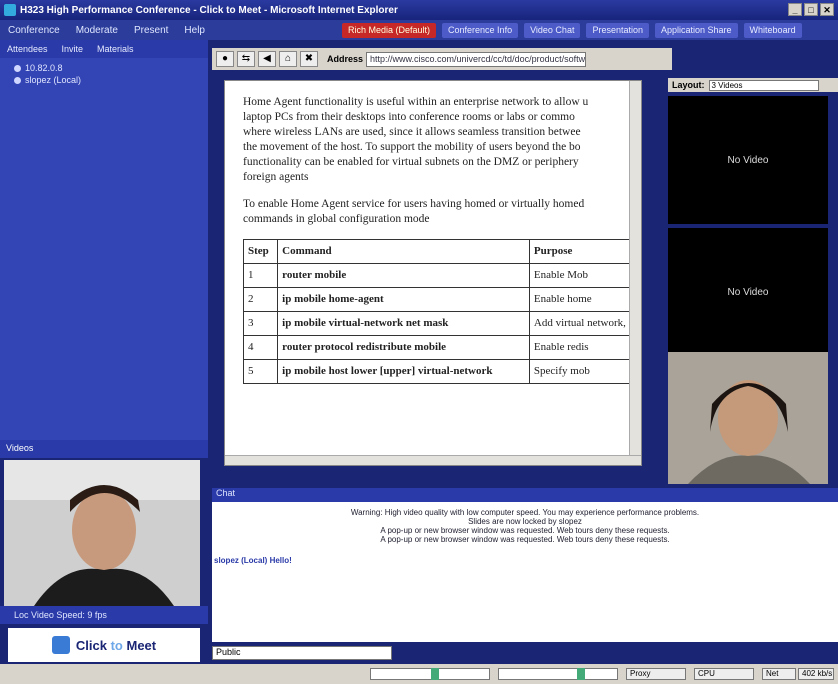 This screenshot has width=838, height=684. I want to click on slider-label: 4E, so click(506, 673).